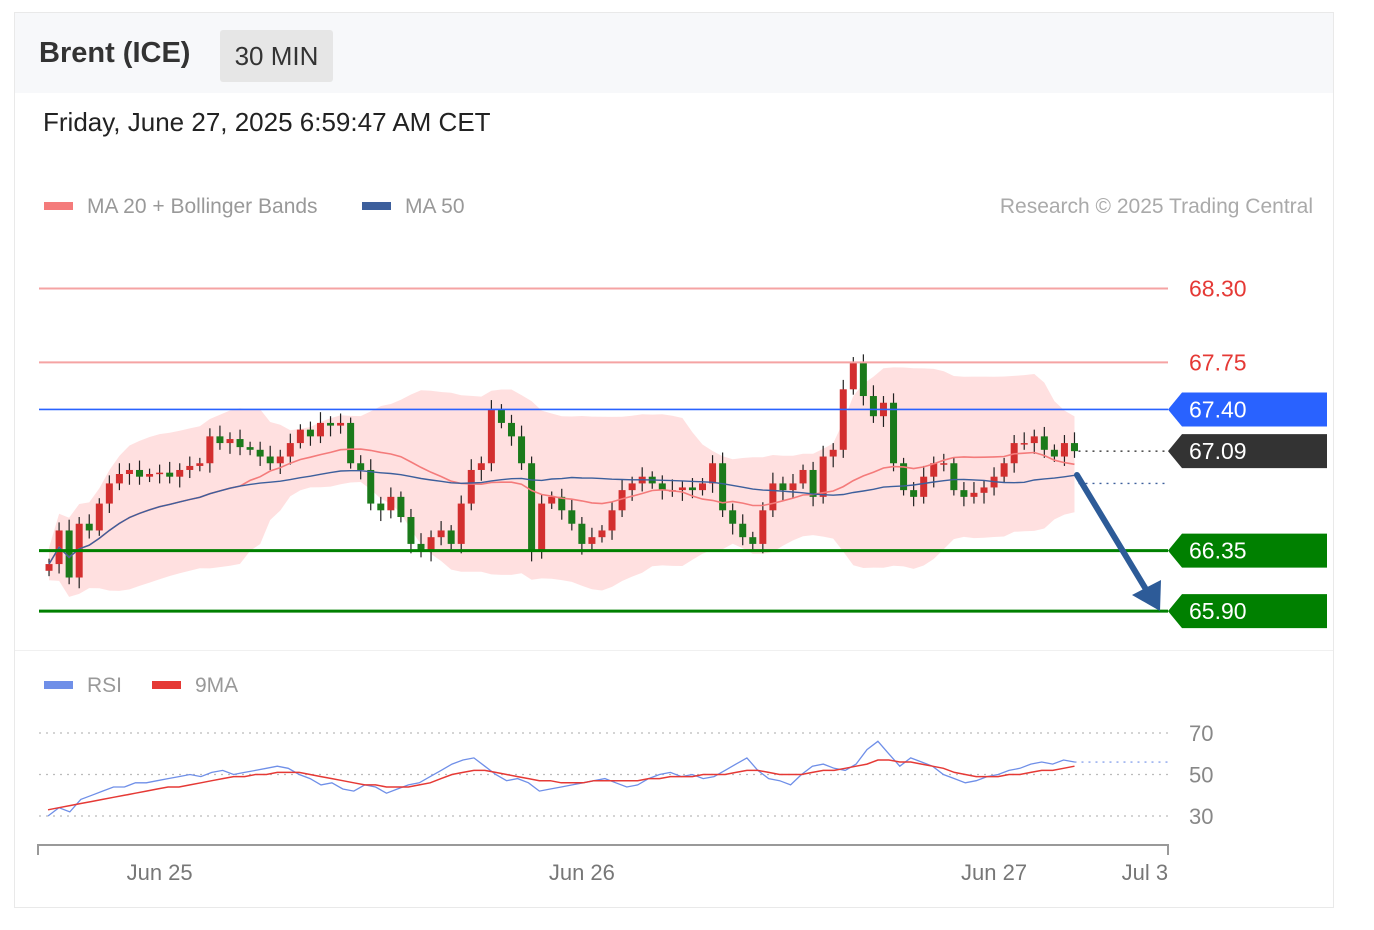  Describe the element at coordinates (561, 785) in the screenshot. I see `rsi-ma-line` at that location.